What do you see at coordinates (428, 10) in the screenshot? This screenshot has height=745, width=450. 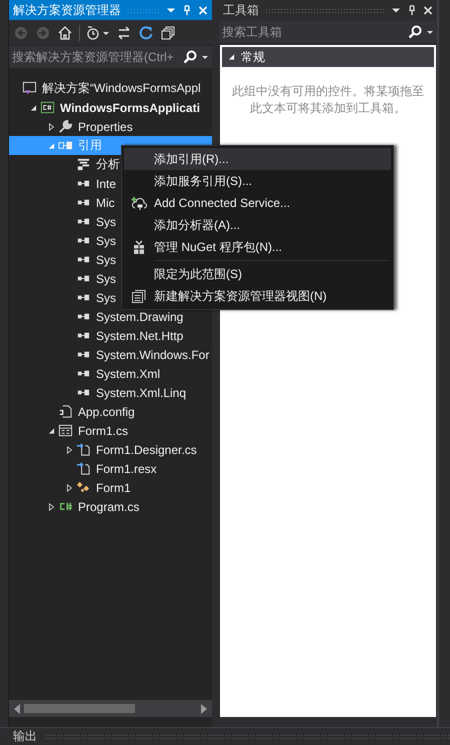 I see `close-icon` at bounding box center [428, 10].